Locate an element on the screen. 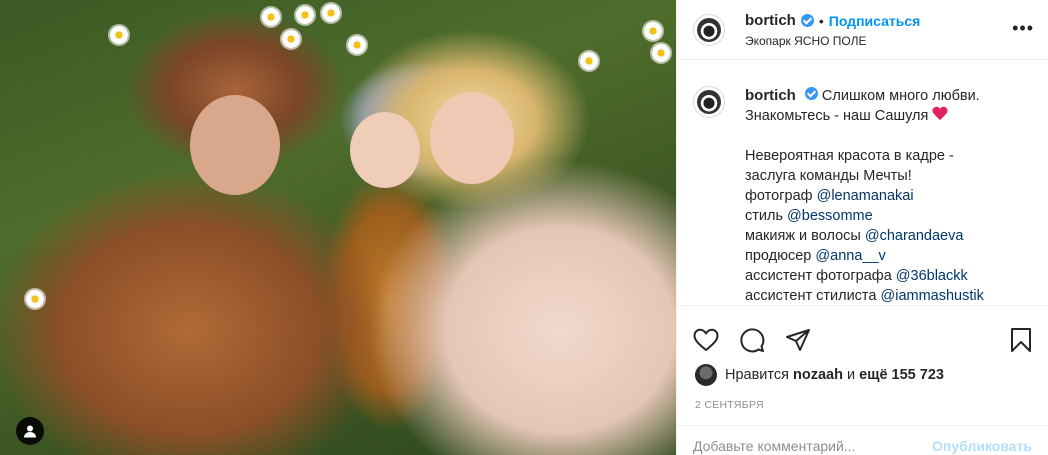 This screenshot has height=455, width=1048. man-face is located at coordinates (235, 145).